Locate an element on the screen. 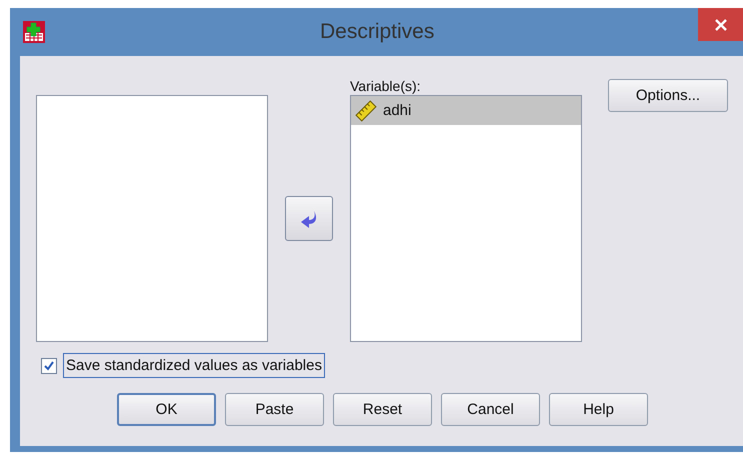  dialog-button: Reset is located at coordinates (382, 409).